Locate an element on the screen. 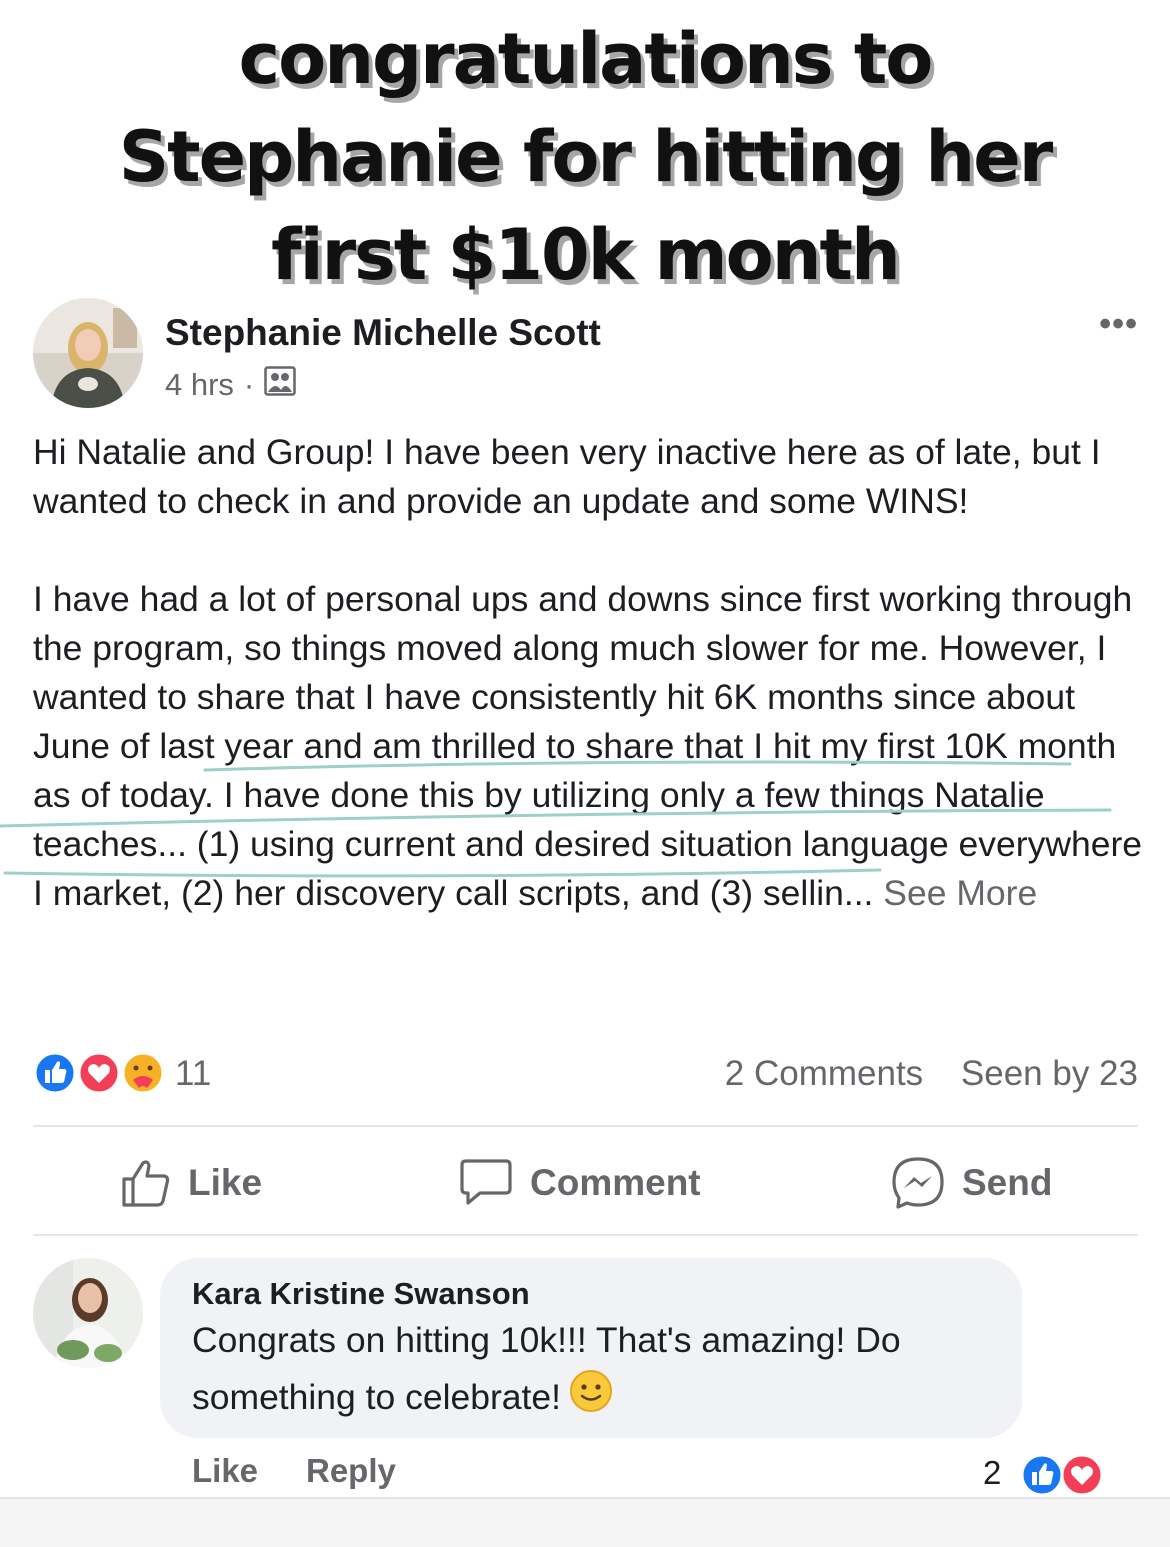 The height and width of the screenshot is (1547, 1170). comment-like-button: Like is located at coordinates (225, 1471).